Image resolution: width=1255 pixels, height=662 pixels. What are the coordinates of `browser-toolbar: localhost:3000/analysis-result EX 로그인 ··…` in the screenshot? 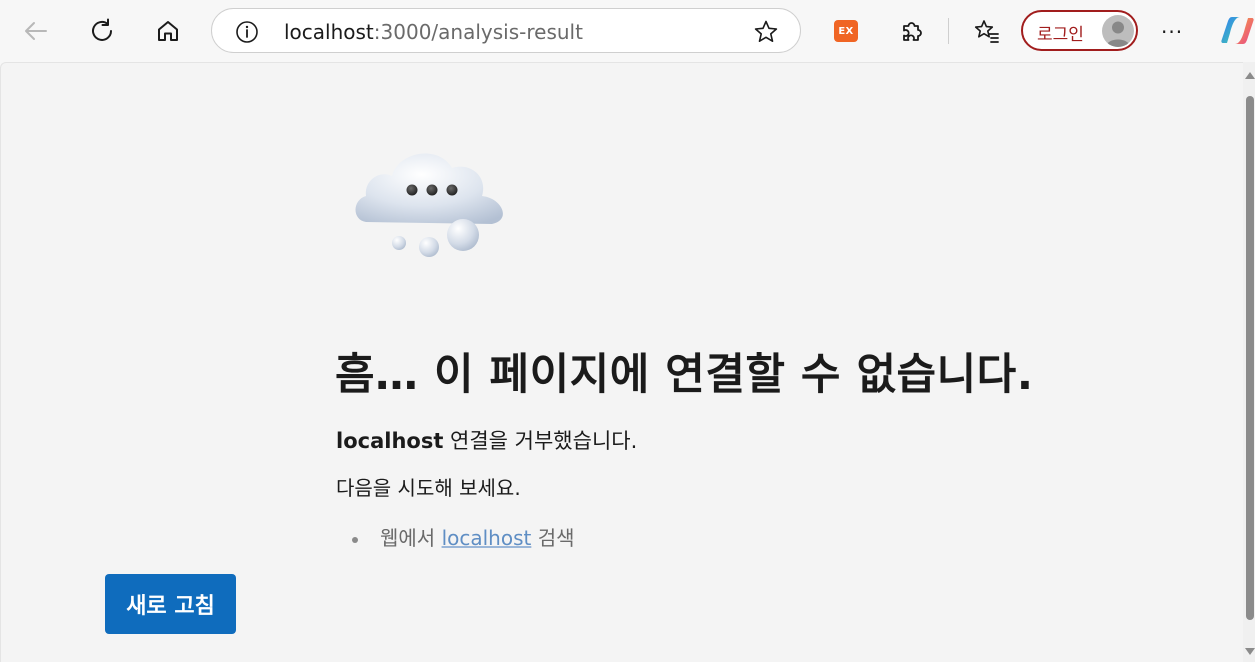 It's located at (627, 31).